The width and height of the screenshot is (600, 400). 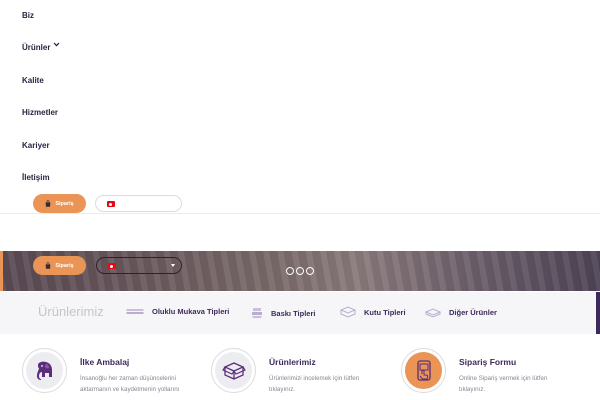 I want to click on other-products-icon, so click(x=433, y=313).